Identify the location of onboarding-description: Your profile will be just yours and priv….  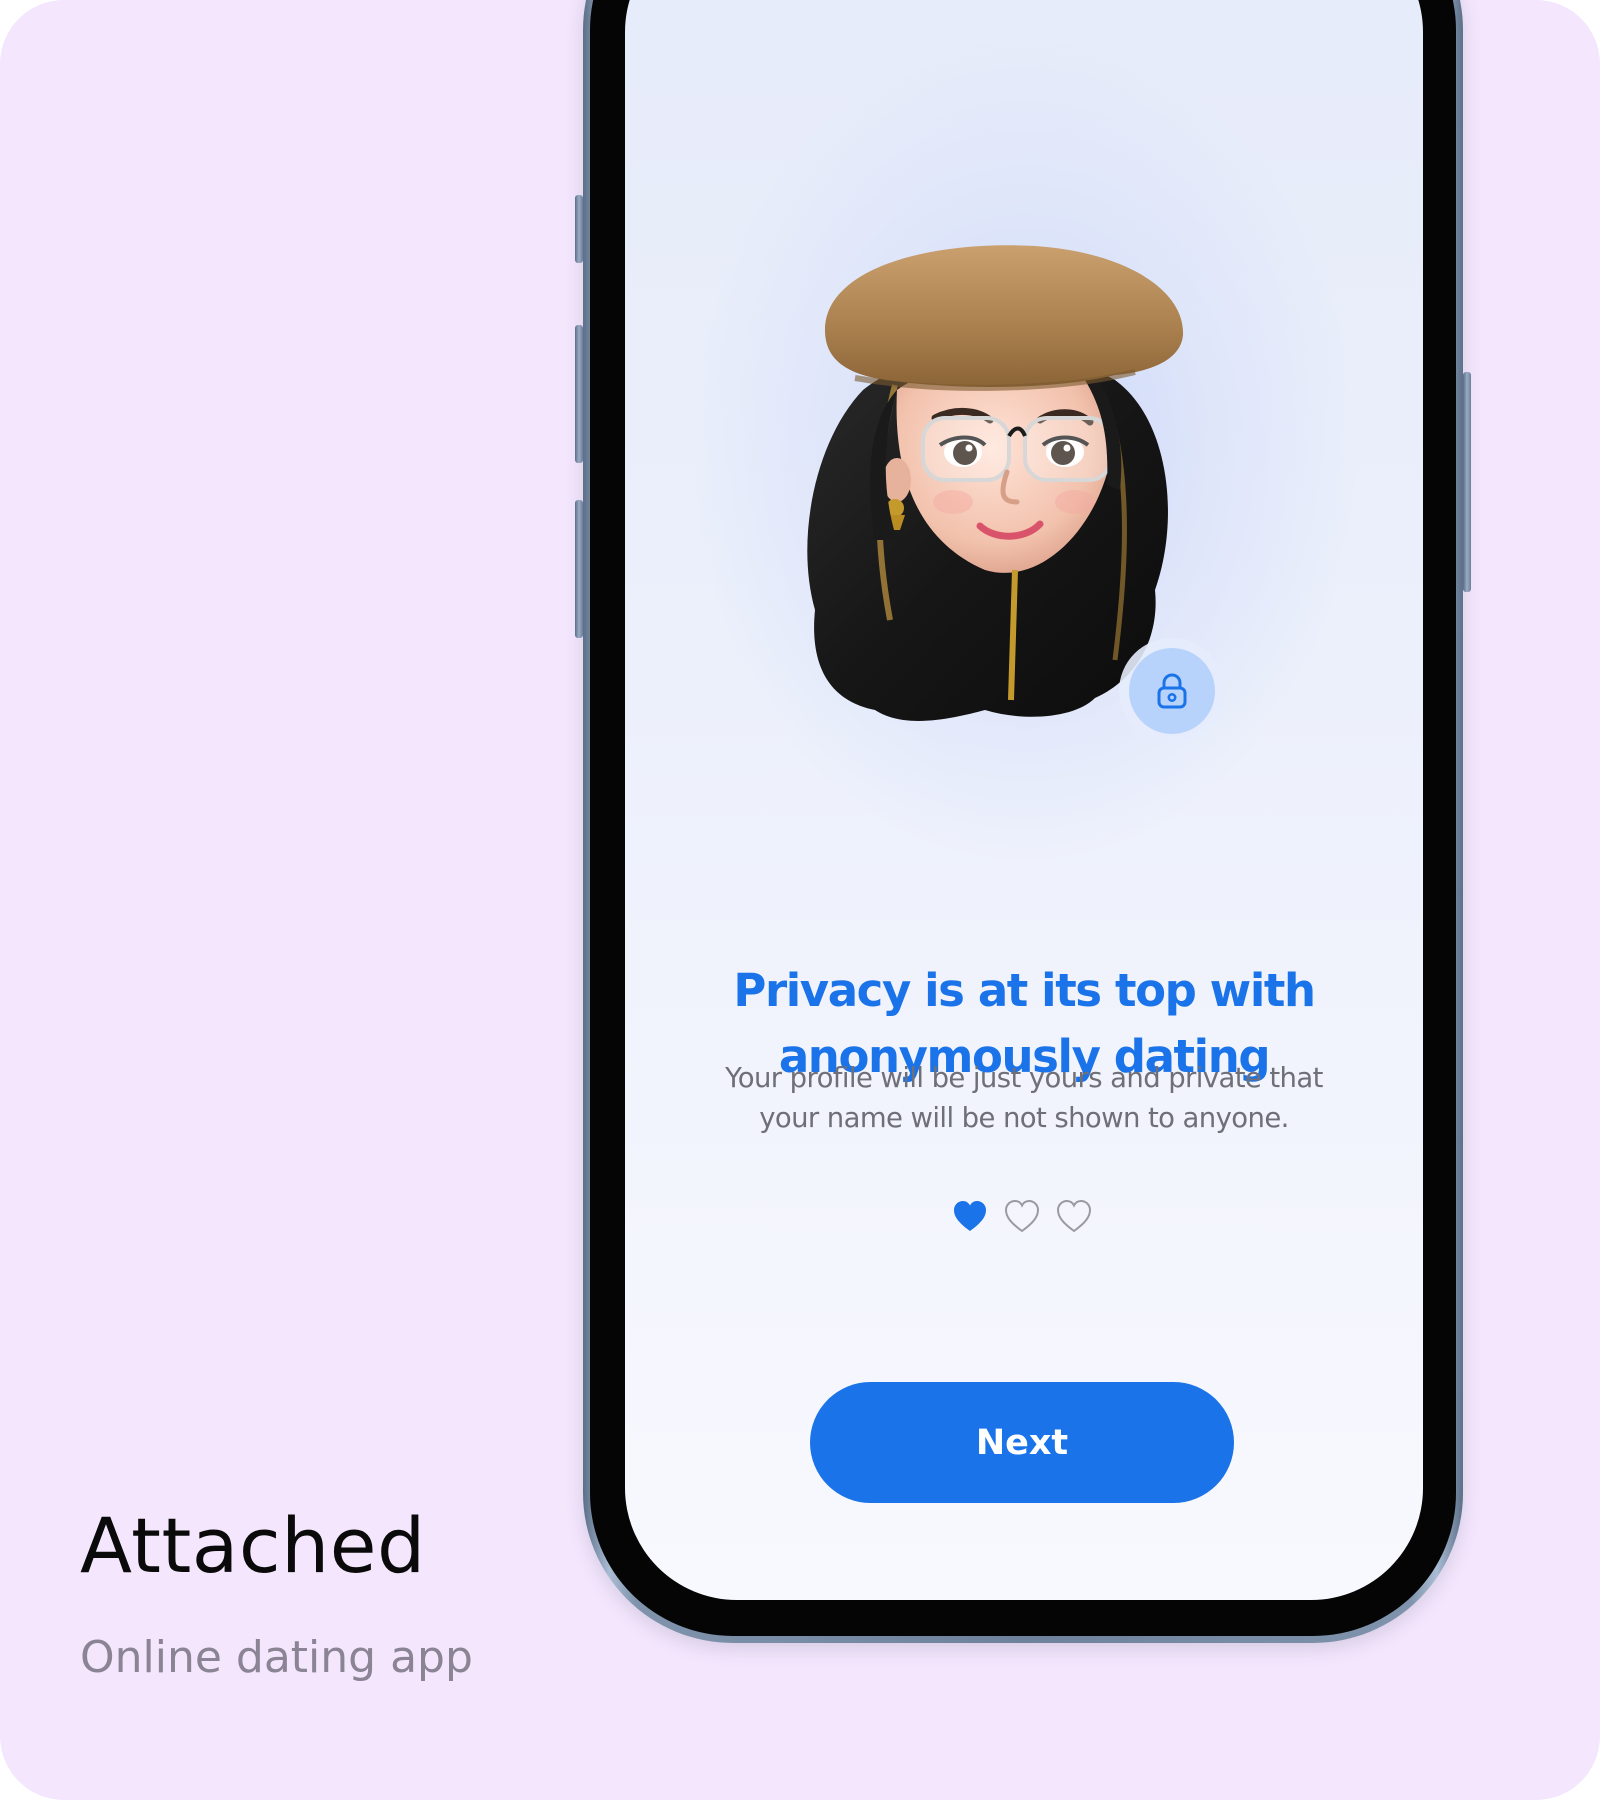
(1024, 1098).